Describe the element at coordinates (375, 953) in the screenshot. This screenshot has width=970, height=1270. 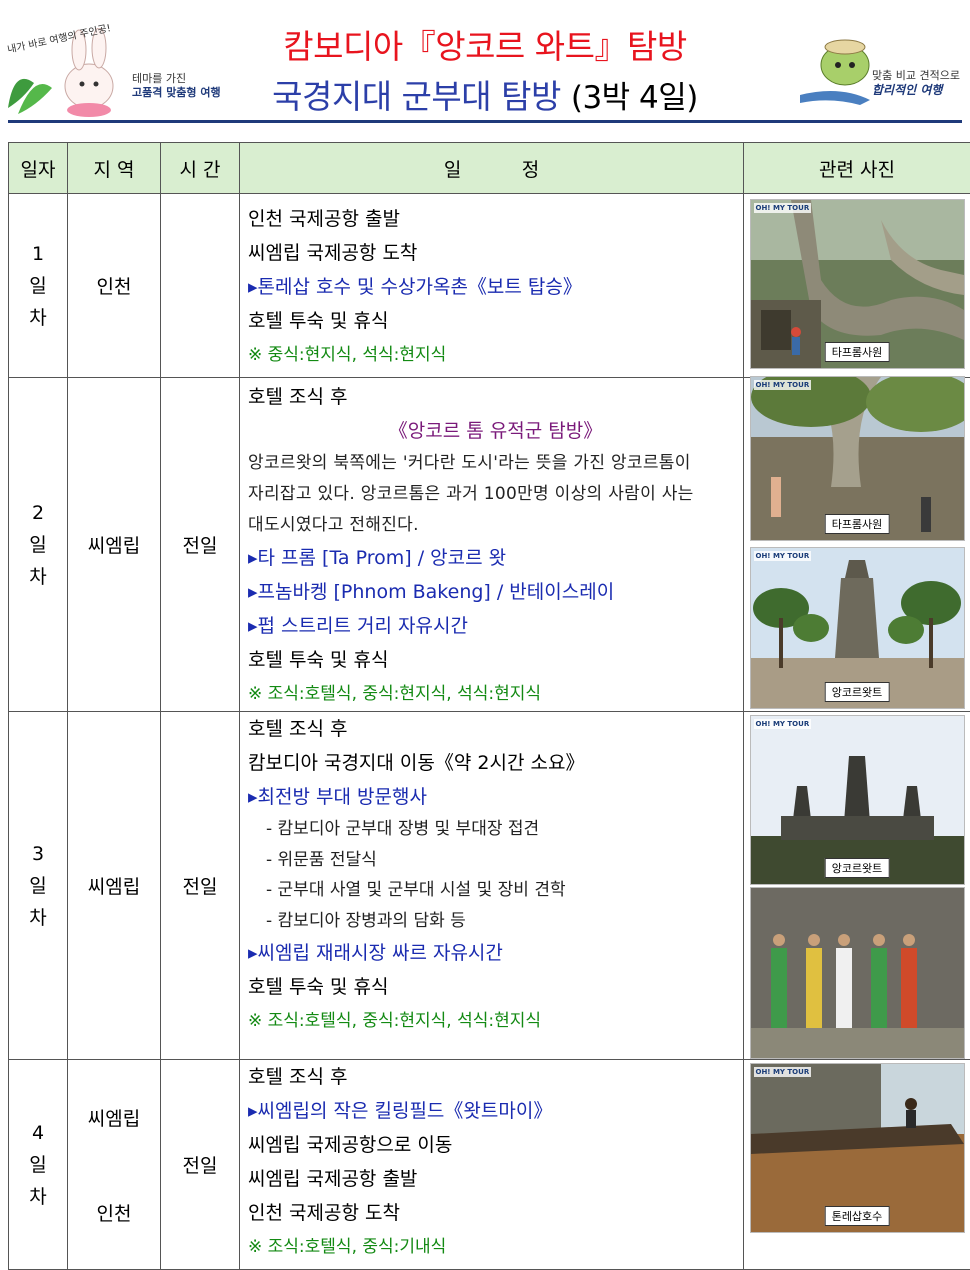
I see `schedule-highlight: ▸씨엠립 재래시장 싸르 자유시간` at that location.